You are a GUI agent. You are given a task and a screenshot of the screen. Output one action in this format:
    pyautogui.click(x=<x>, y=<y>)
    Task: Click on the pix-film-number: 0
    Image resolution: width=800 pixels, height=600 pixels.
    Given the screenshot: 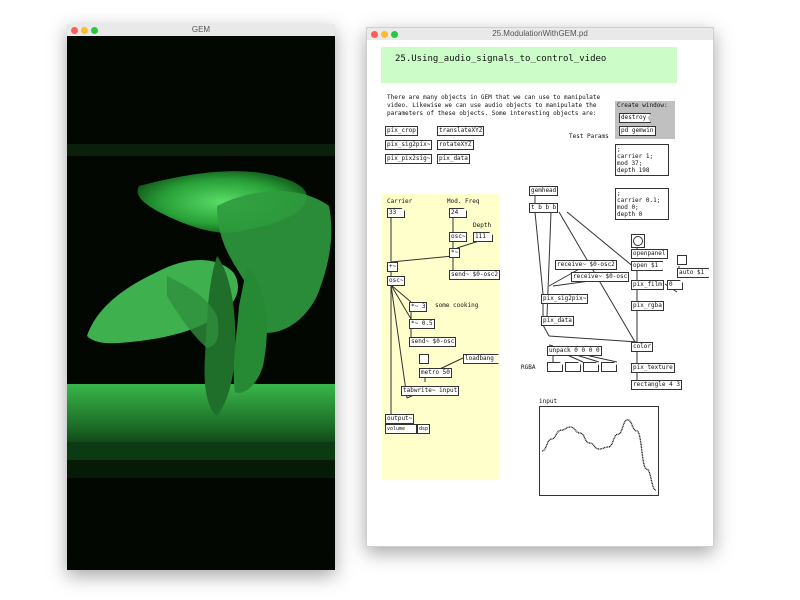 What is the action you would take?
    pyautogui.click(x=675, y=285)
    